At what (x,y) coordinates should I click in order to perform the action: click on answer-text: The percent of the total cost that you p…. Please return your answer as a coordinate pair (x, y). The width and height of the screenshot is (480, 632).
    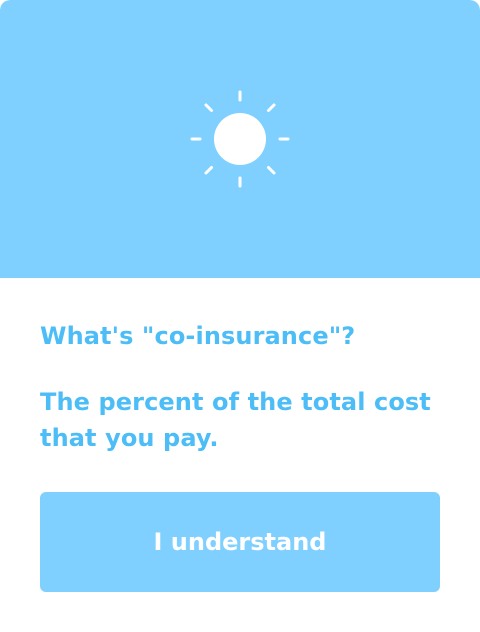
    Looking at the image, I should click on (235, 420).